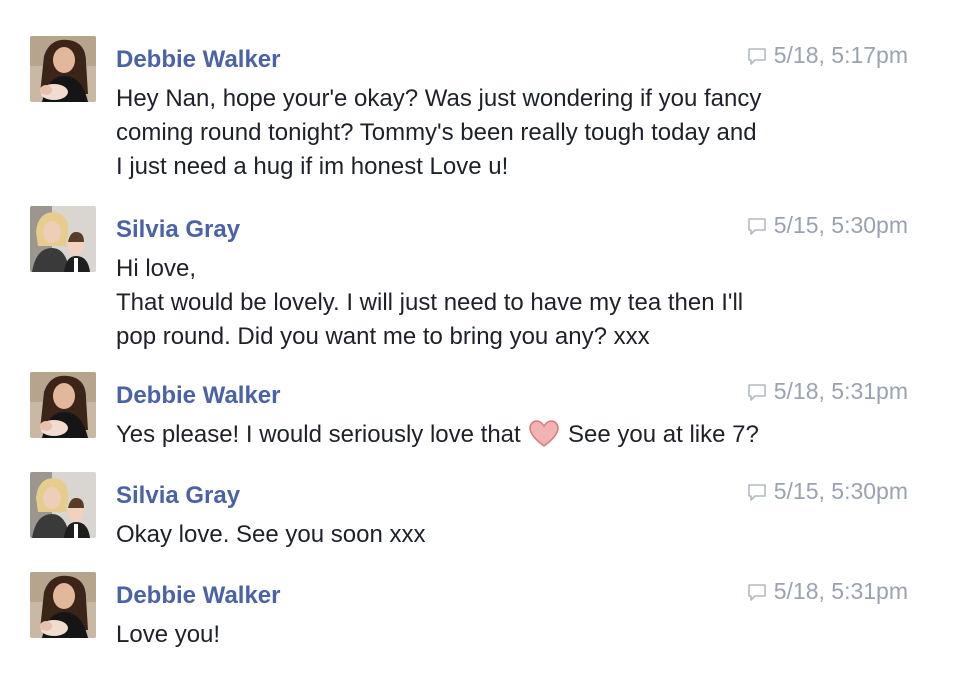  Describe the element at coordinates (318, 434) in the screenshot. I see `message-text: Yes please! I would seriously love that` at that location.